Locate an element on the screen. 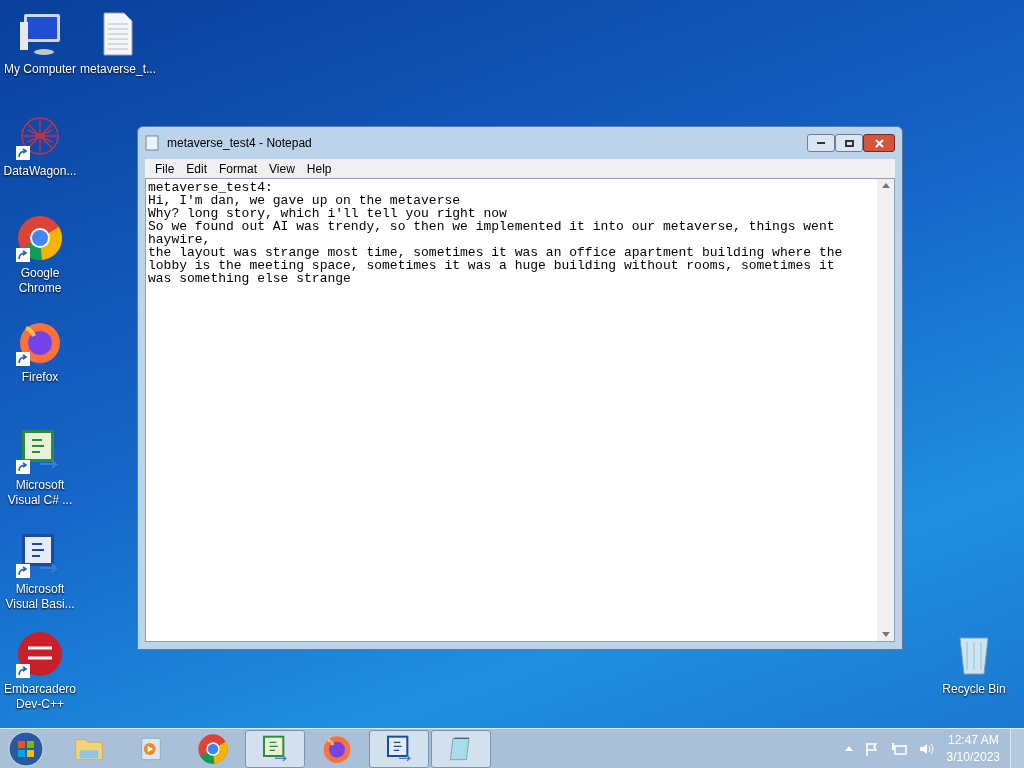  show-hidden-icons-icon is located at coordinates (848, 748).